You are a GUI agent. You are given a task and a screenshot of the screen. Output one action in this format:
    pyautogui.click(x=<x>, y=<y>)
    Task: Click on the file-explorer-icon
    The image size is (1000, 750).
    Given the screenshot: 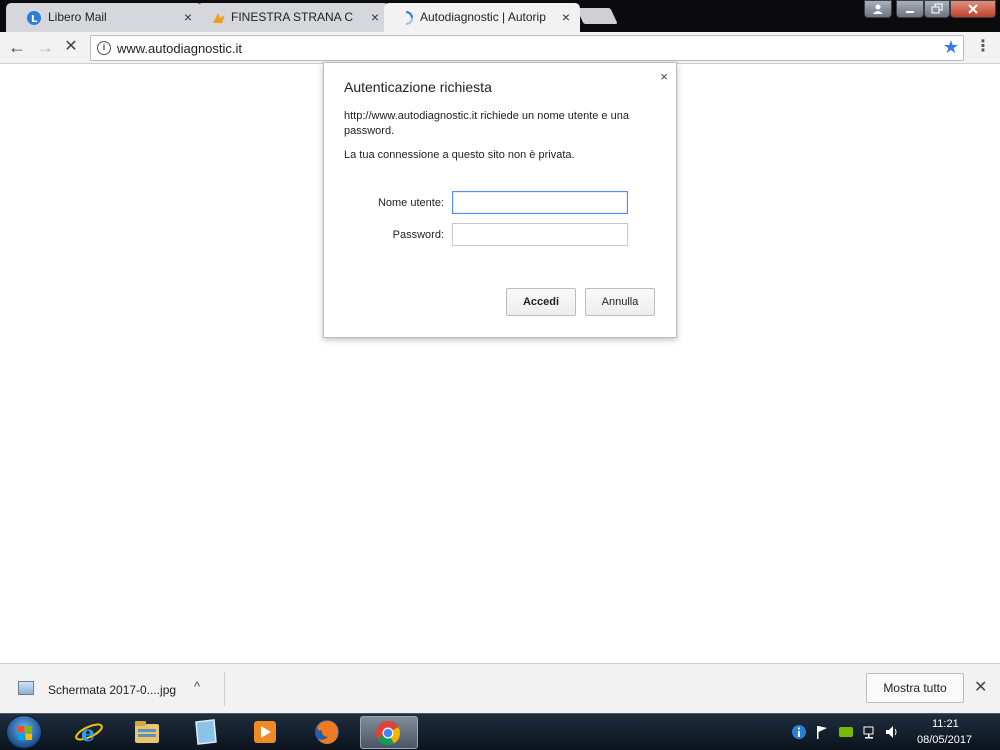 What is the action you would take?
    pyautogui.click(x=147, y=732)
    